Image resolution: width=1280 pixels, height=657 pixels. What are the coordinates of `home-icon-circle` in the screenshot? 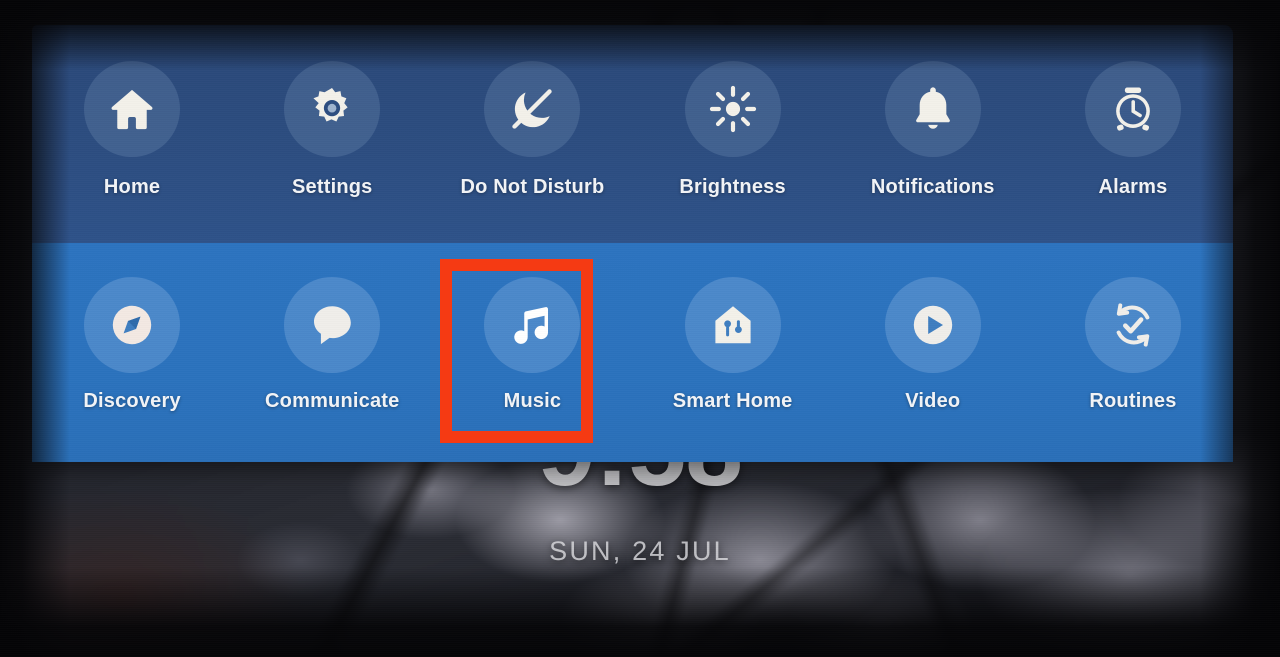 It's located at (132, 109).